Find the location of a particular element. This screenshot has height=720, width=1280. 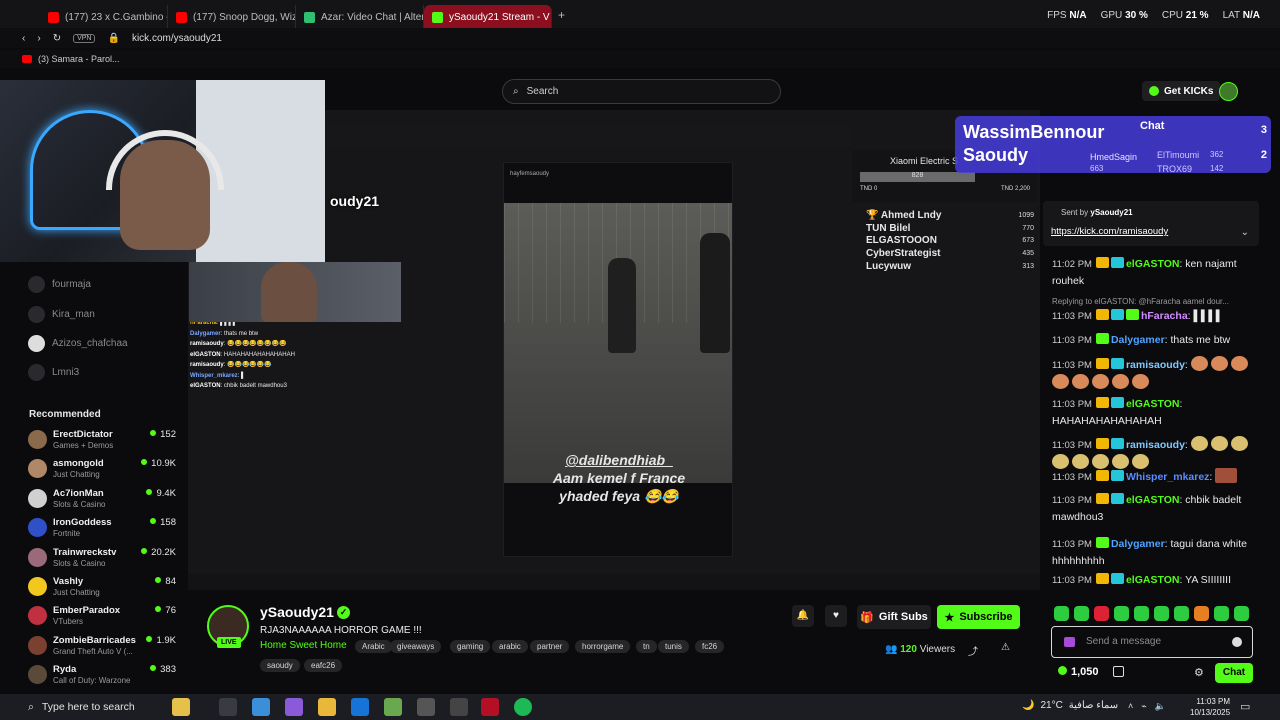

copilot-app-icon is located at coordinates (294, 707).